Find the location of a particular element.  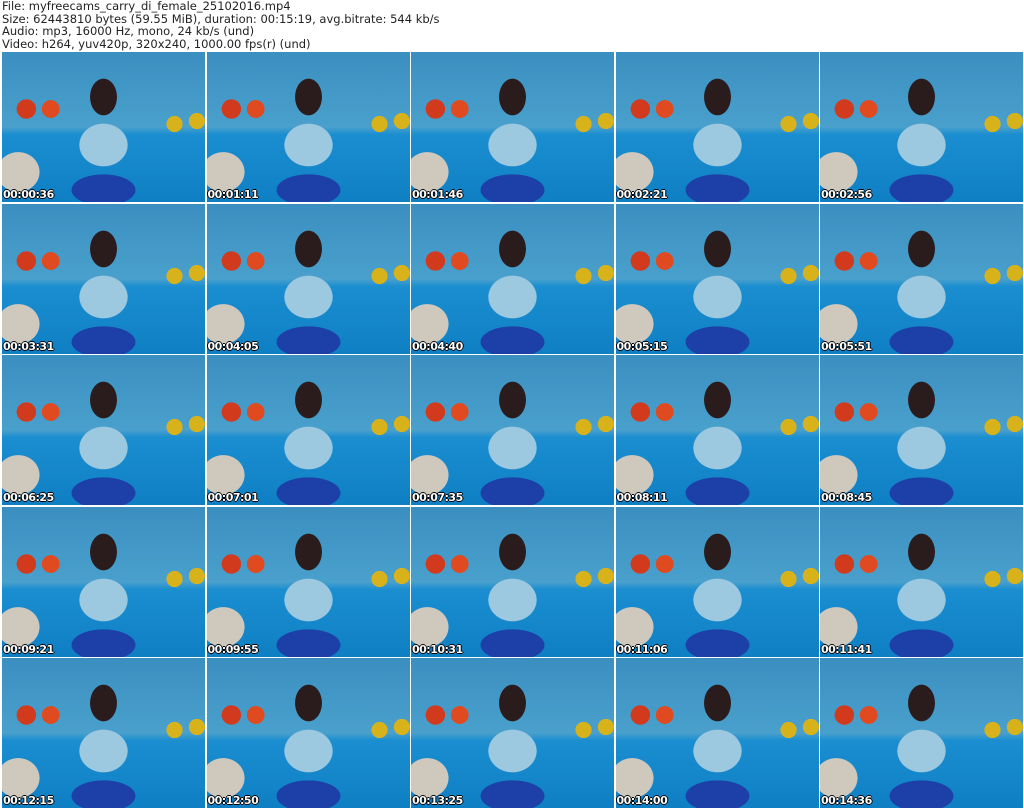

video-thumbnail: 00:07:01 is located at coordinates (308, 430).